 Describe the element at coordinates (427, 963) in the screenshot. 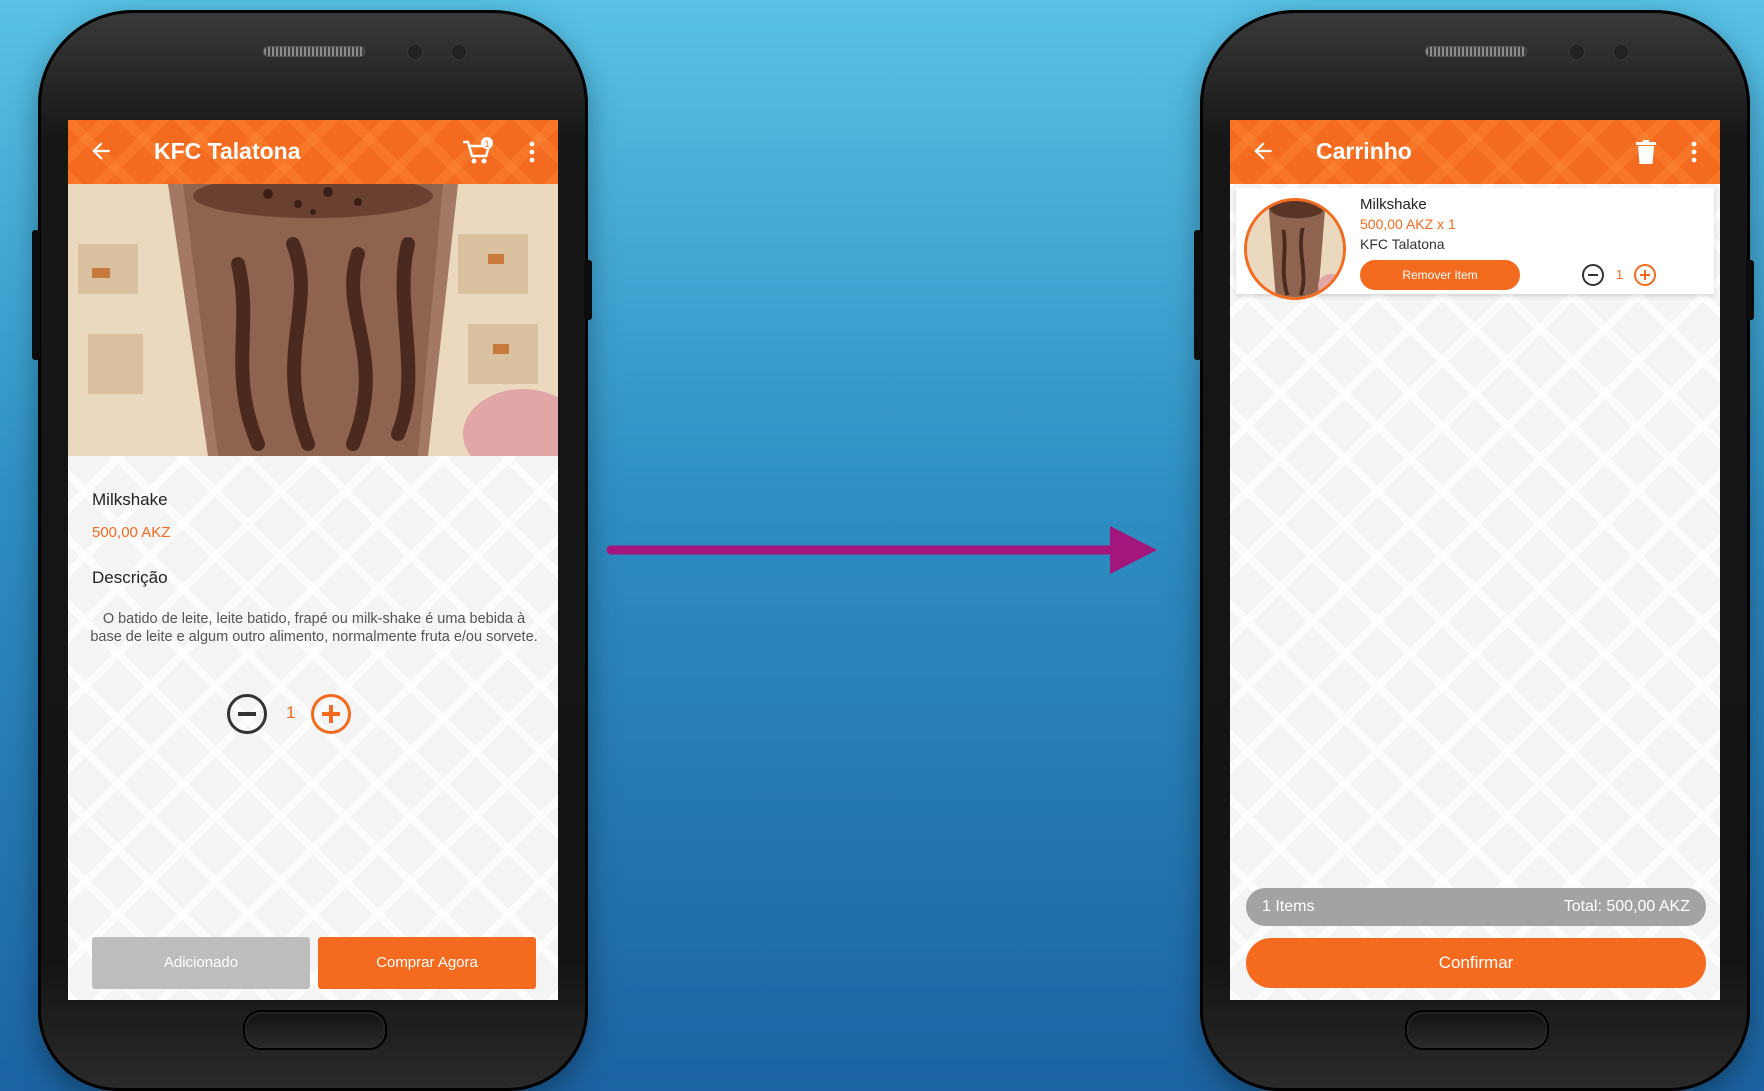

I see `buy-now-button: Comprar Agora` at that location.